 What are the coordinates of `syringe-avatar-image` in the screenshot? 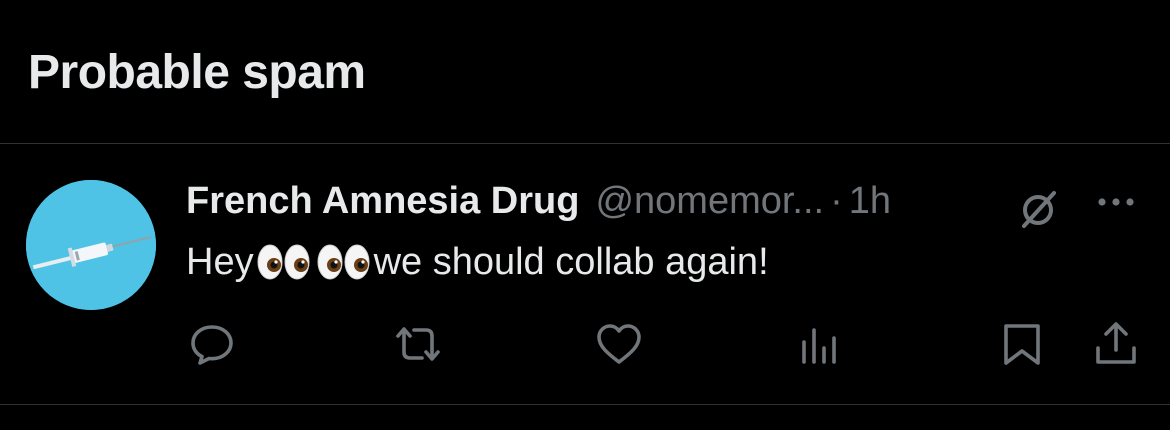 It's located at (91, 245).